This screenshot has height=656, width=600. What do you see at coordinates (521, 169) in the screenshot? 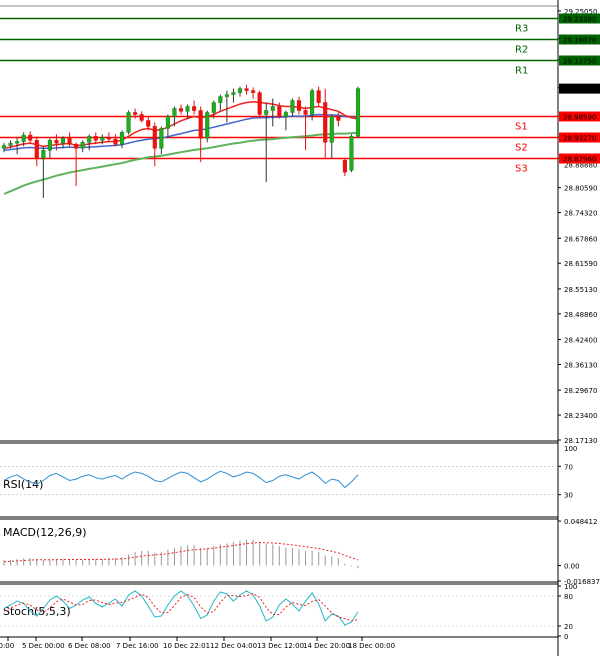
I see `level-name-s3: S3` at bounding box center [521, 169].